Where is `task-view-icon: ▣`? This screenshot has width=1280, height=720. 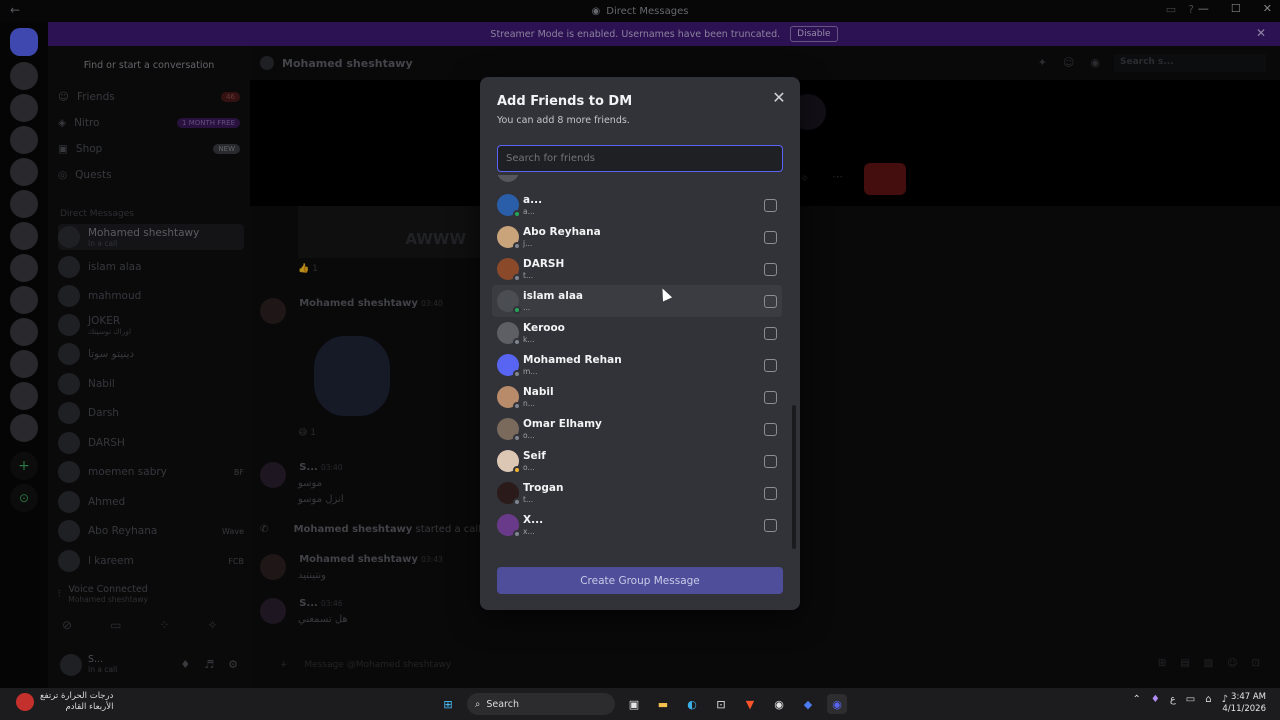
task-view-icon: ▣ is located at coordinates (634, 704).